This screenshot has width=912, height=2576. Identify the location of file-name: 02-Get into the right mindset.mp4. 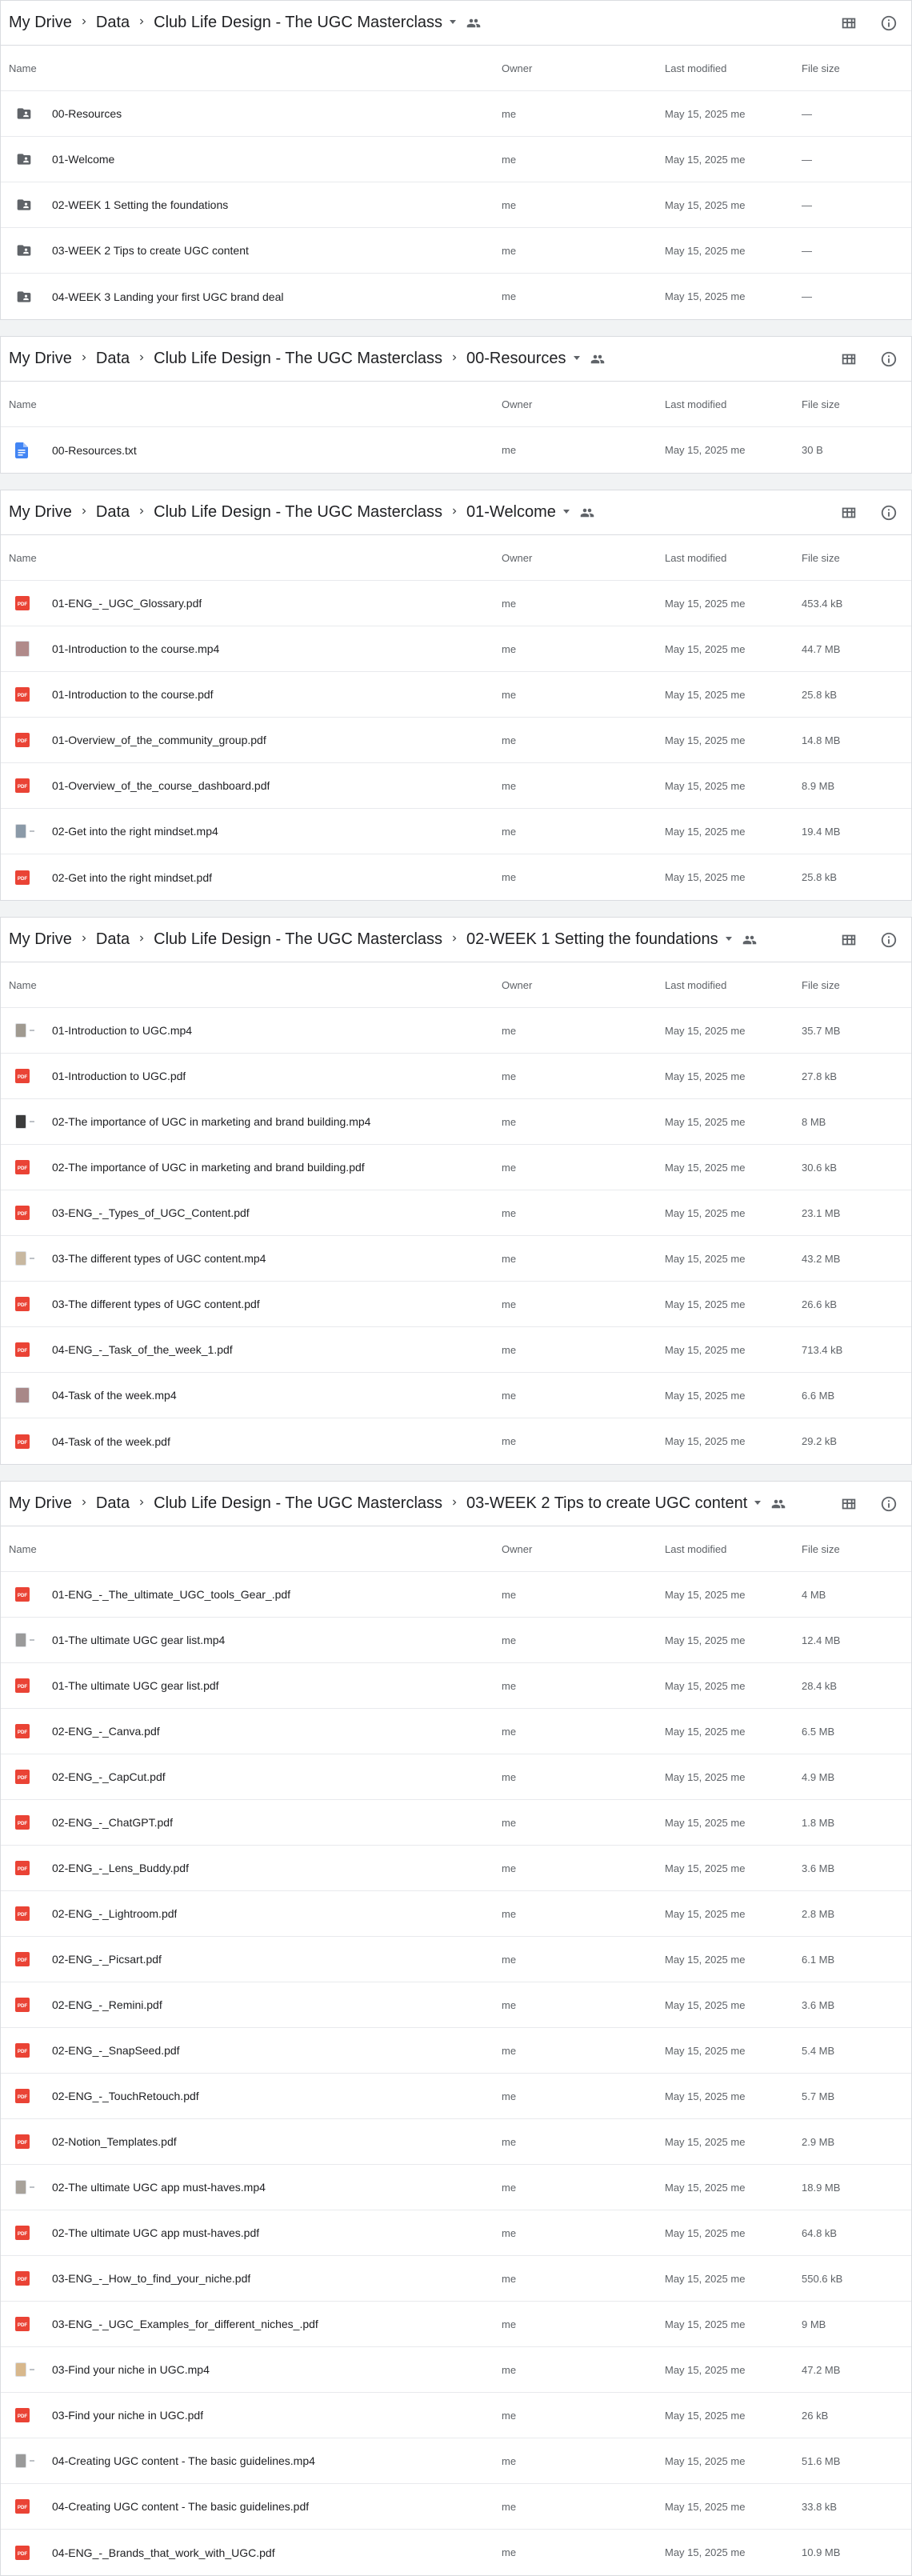
(135, 831).